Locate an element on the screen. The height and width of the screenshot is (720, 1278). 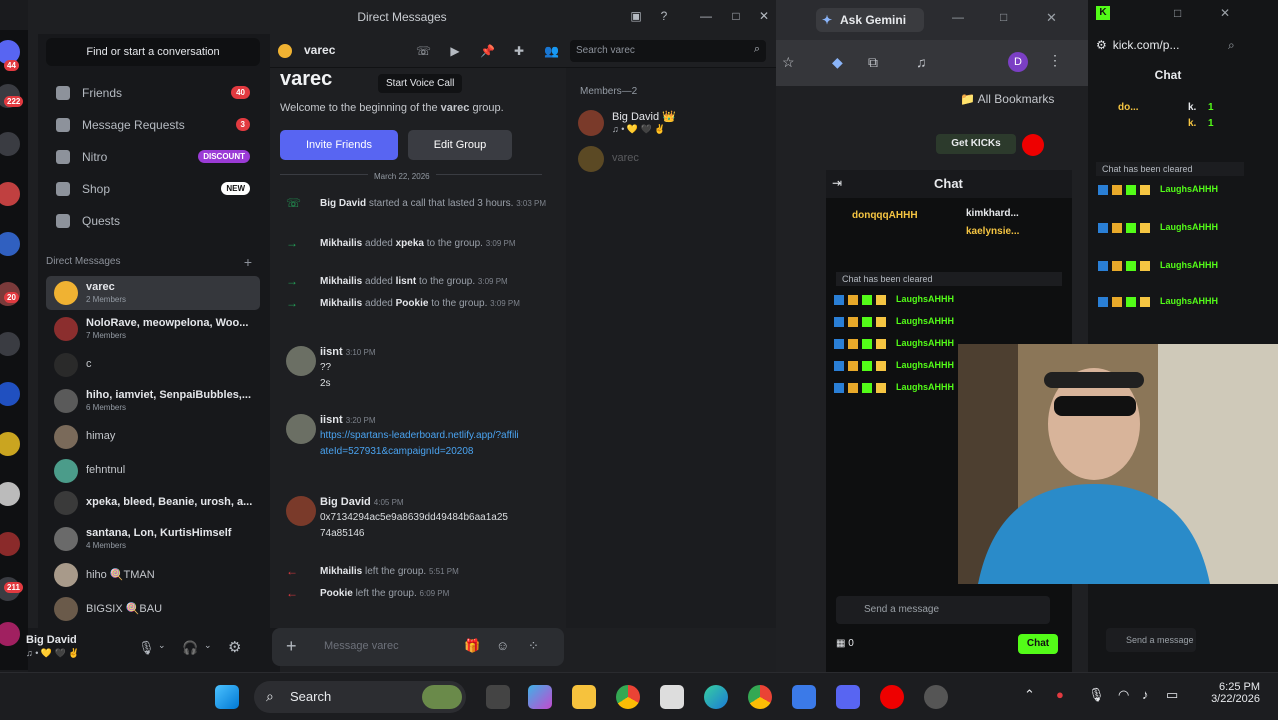
wifi-icon: ◠ is located at coordinates (1123, 695).